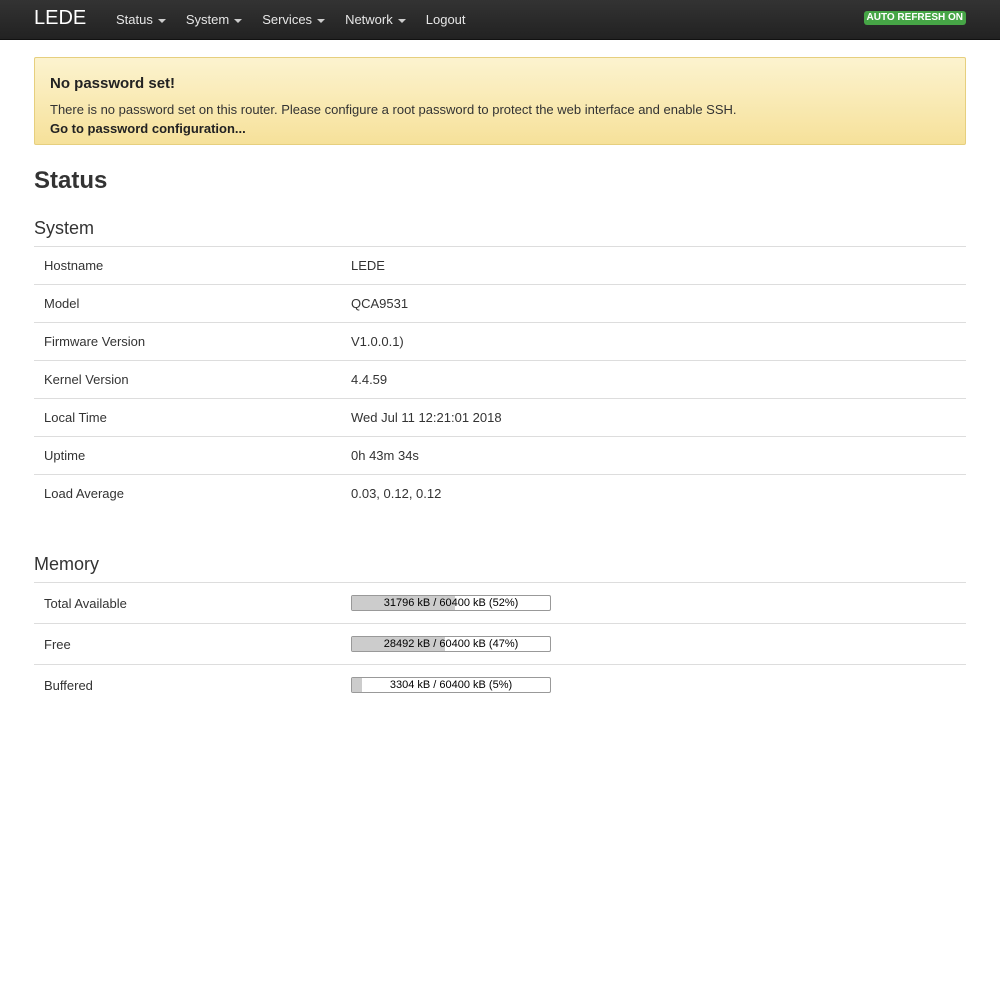 This screenshot has height=1000, width=1000. What do you see at coordinates (187, 644) in the screenshot?
I see `row-label: Free` at bounding box center [187, 644].